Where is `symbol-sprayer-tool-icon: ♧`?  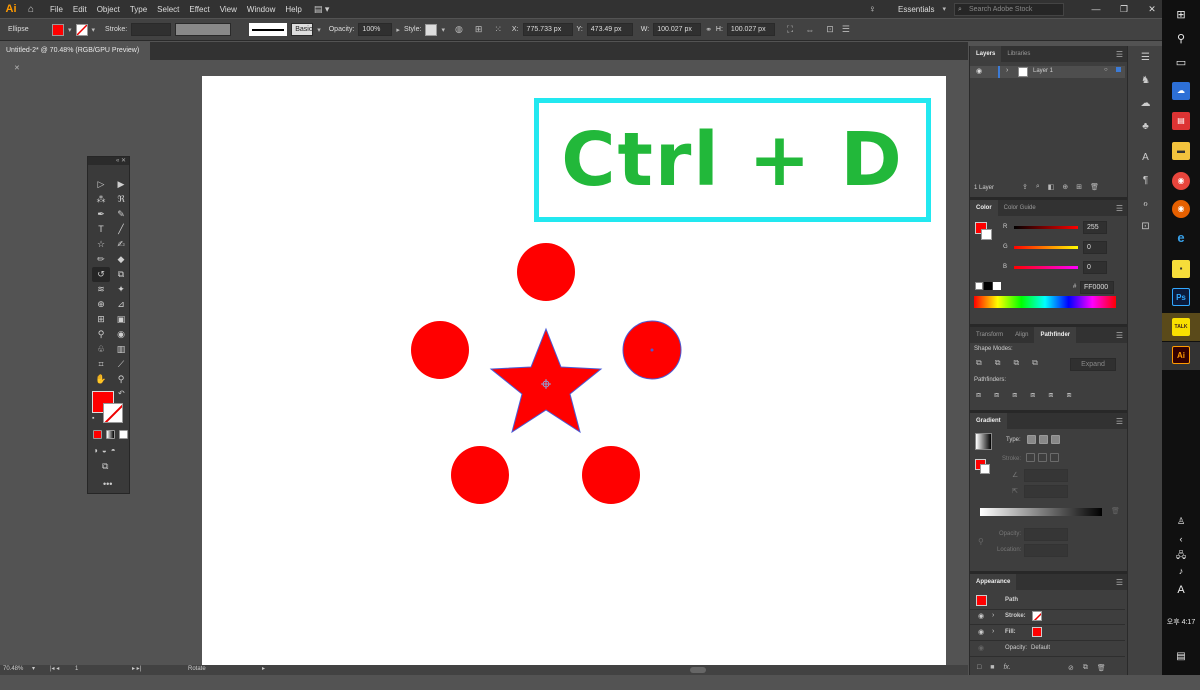 symbol-sprayer-tool-icon: ♧ is located at coordinates (101, 349).